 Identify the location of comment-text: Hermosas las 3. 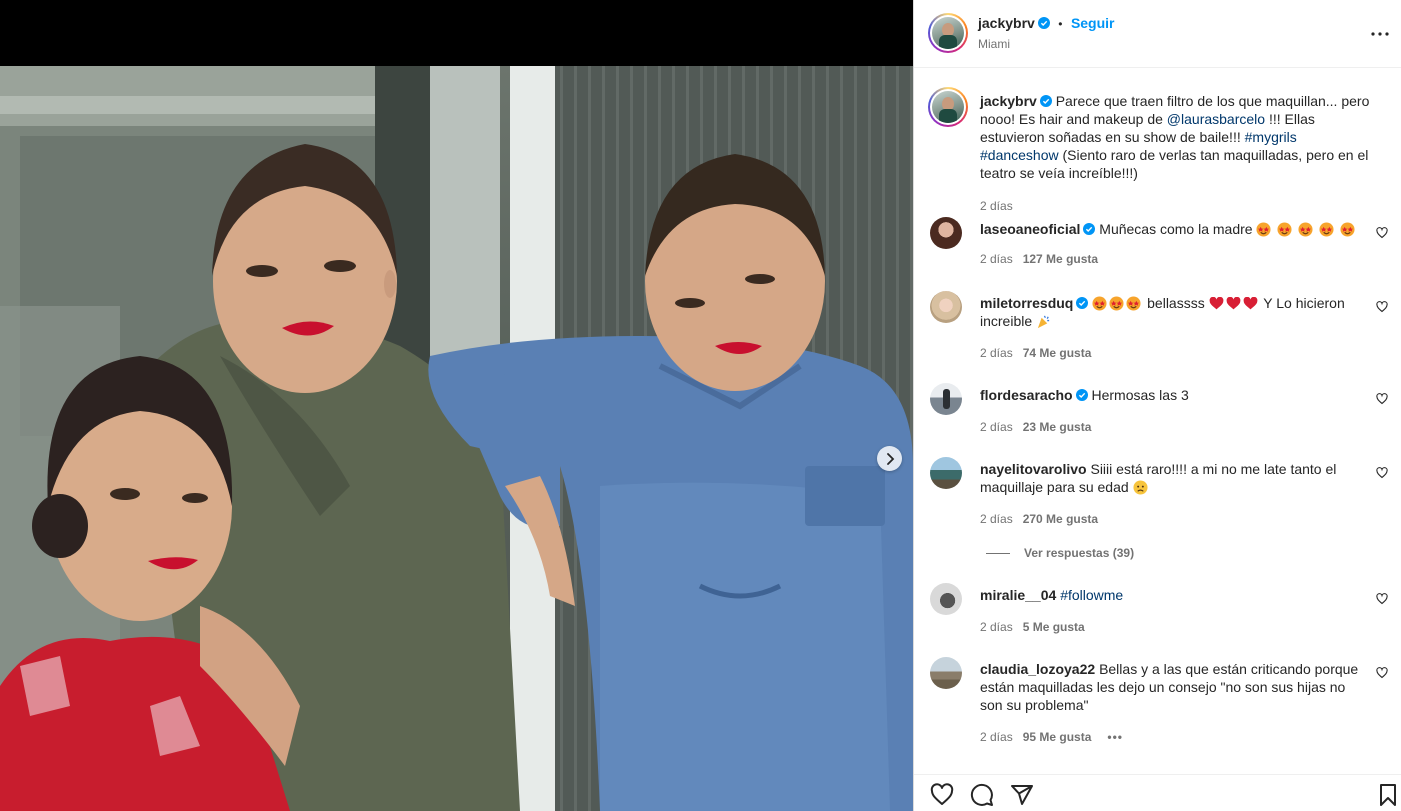
(1140, 395).